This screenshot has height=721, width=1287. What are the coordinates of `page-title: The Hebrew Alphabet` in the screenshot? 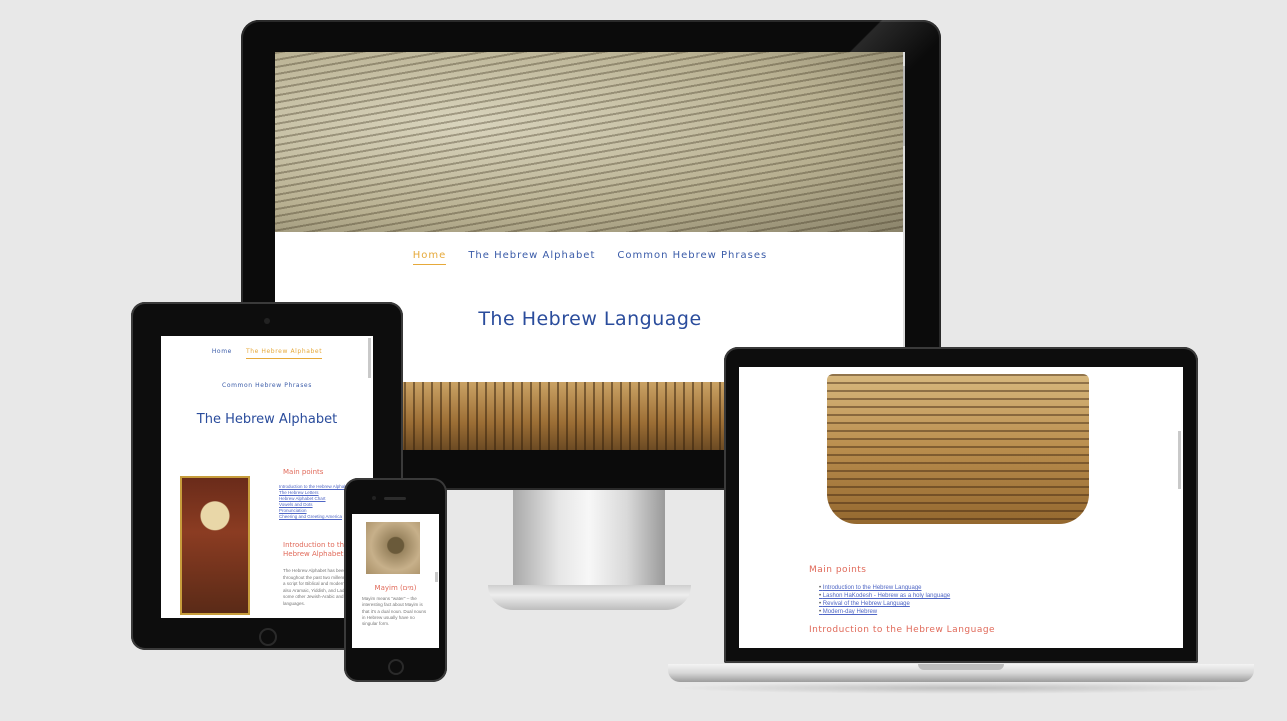 It's located at (267, 419).